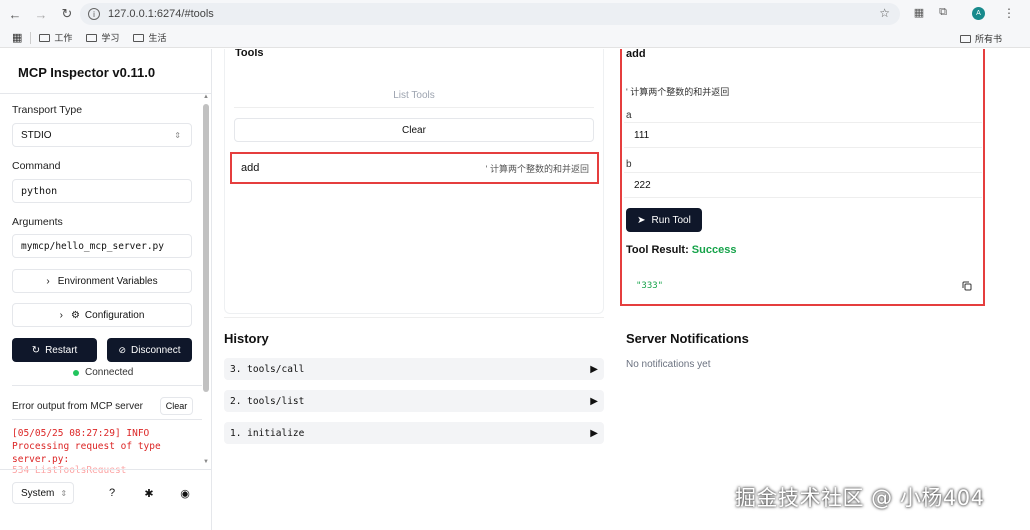  Describe the element at coordinates (1009, 13) in the screenshot. I see `menu-icon: ⋮` at that location.